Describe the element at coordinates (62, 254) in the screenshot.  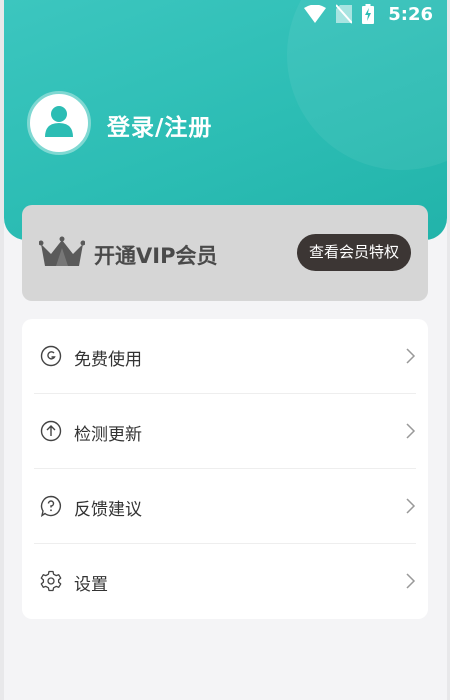
I see `crown-icon` at that location.